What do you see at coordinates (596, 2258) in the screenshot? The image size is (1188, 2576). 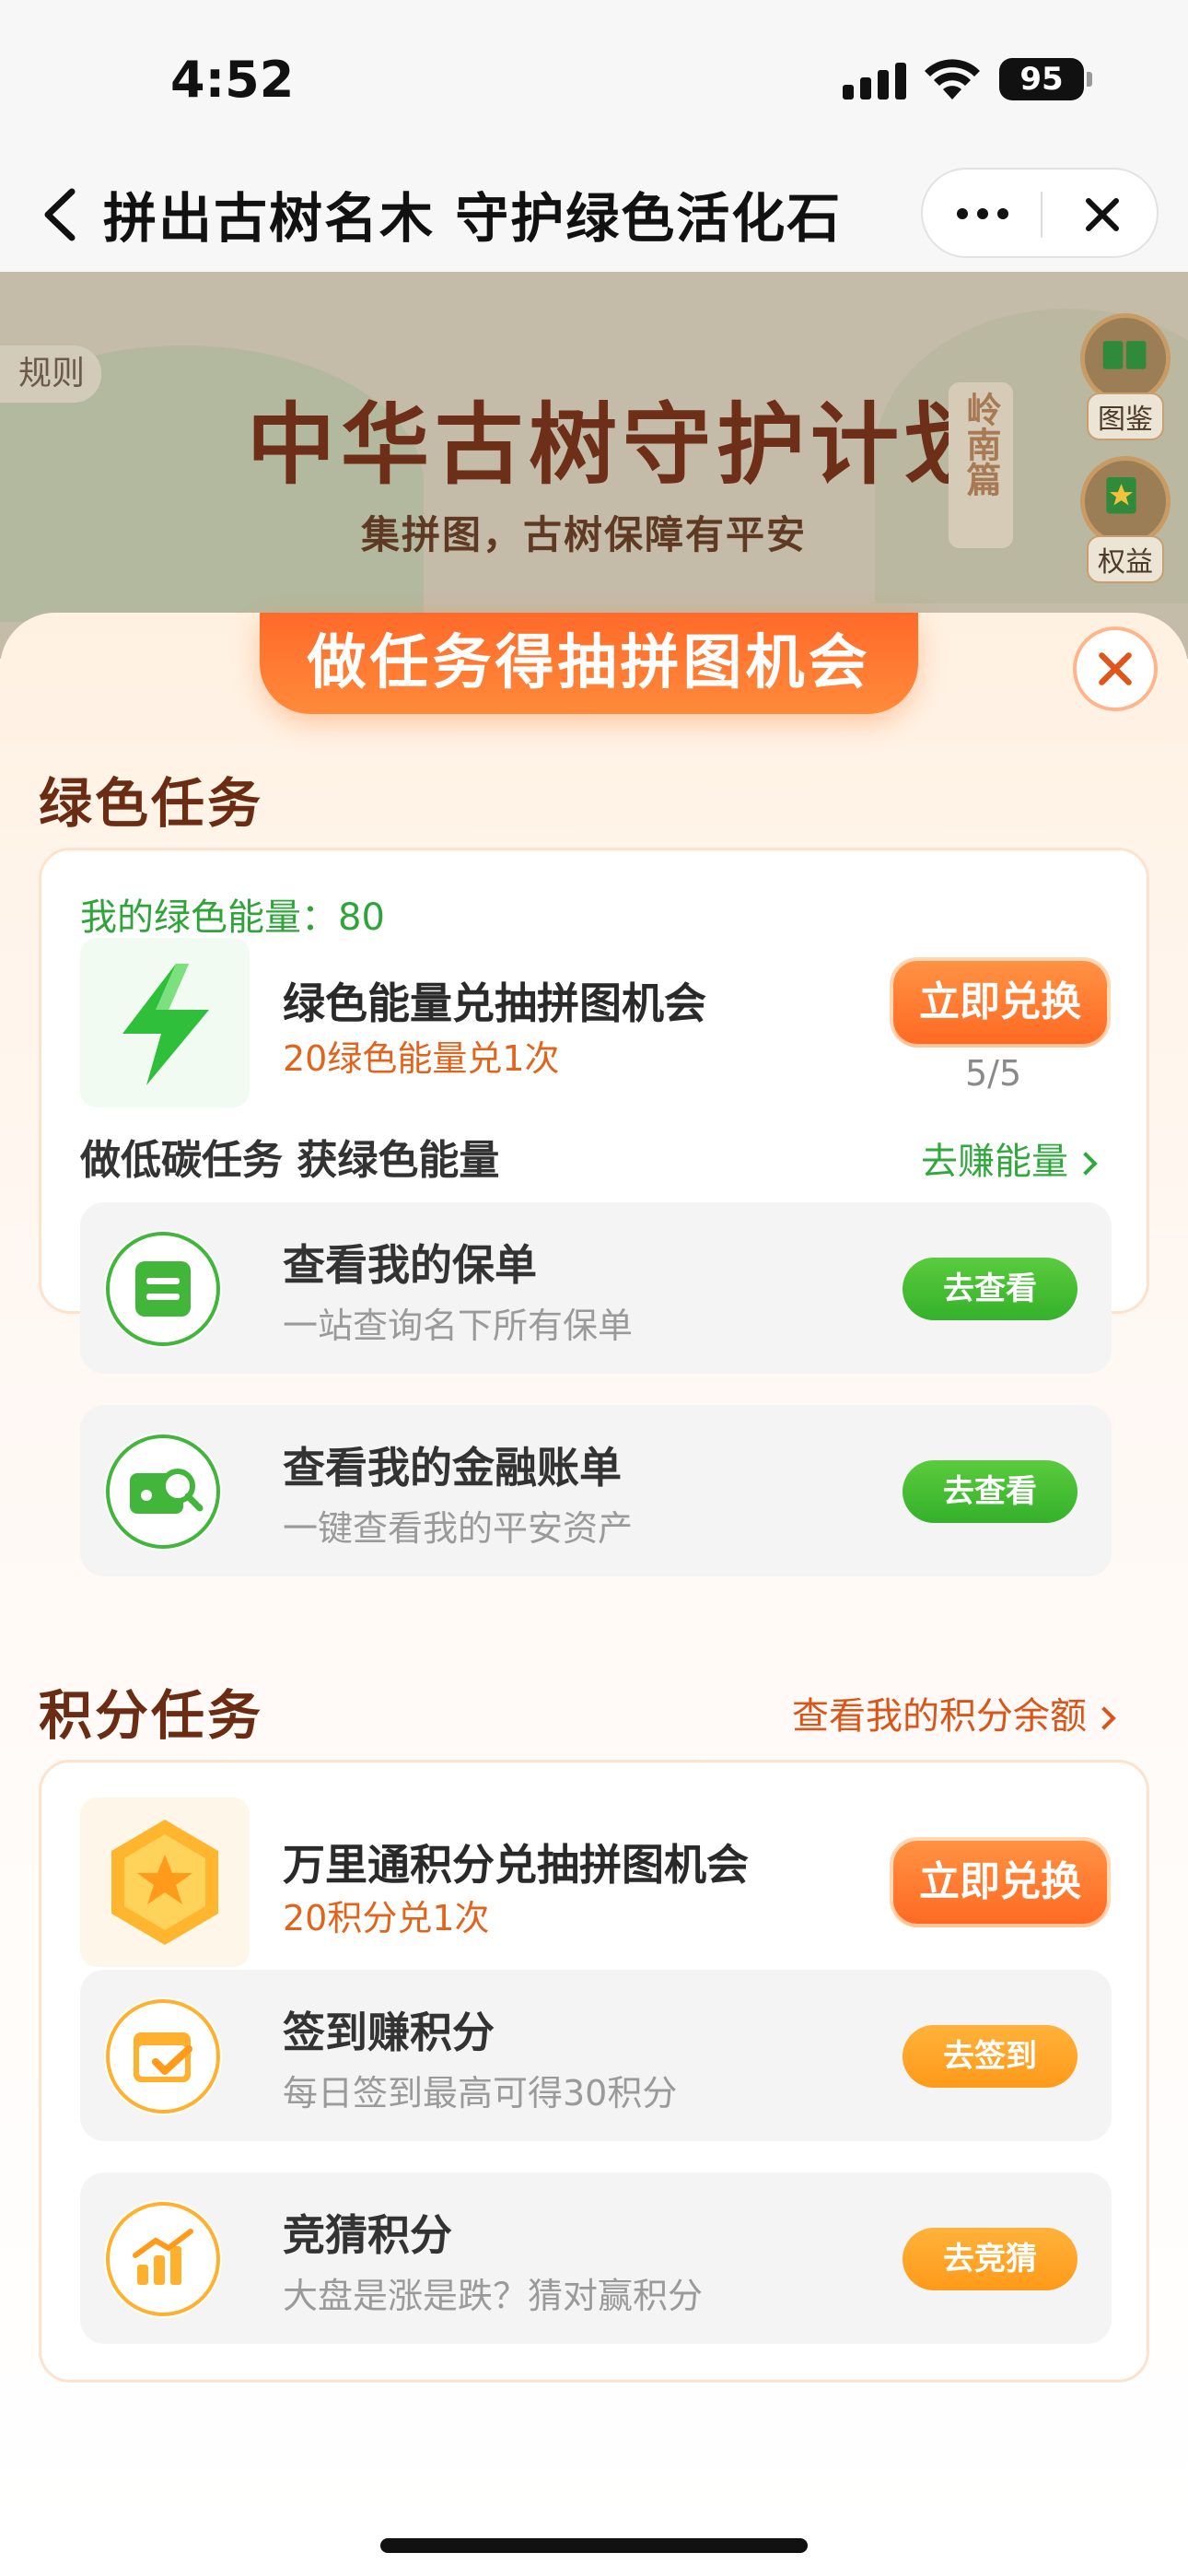 I see `task-item: 竞猜积分 大盘是涨是跌？猜对赢积分 去竞猜` at bounding box center [596, 2258].